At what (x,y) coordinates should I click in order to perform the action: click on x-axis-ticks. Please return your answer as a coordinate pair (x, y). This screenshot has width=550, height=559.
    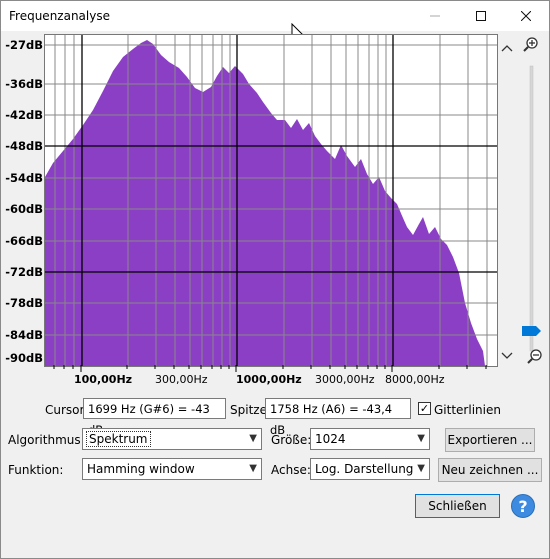
    Looking at the image, I should click on (270, 368).